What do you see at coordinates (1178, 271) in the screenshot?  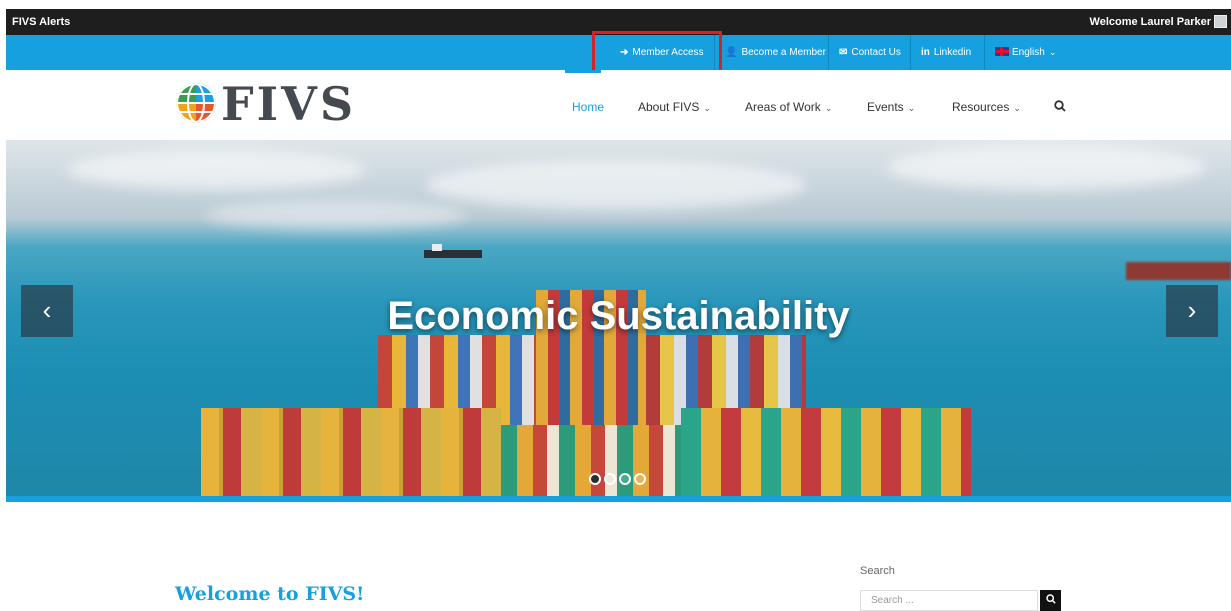 I see `tanker-hull` at bounding box center [1178, 271].